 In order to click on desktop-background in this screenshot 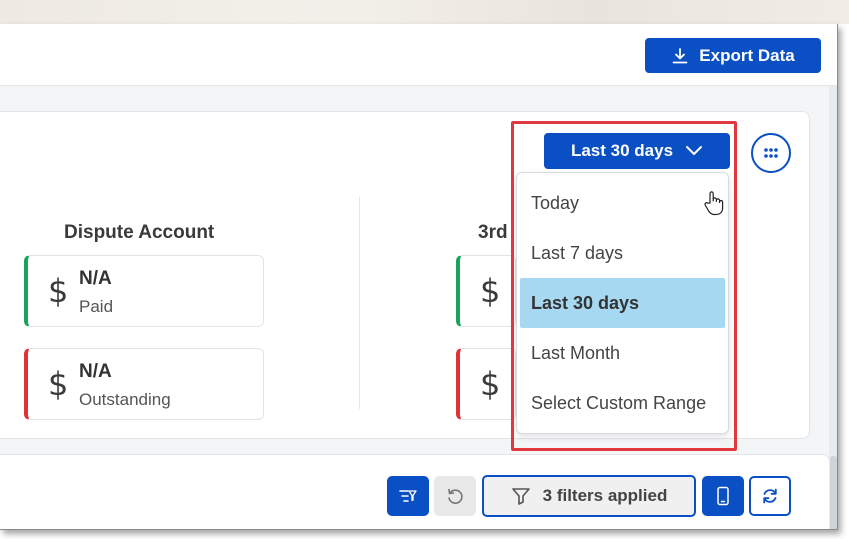, I will do `click(424, 12)`.